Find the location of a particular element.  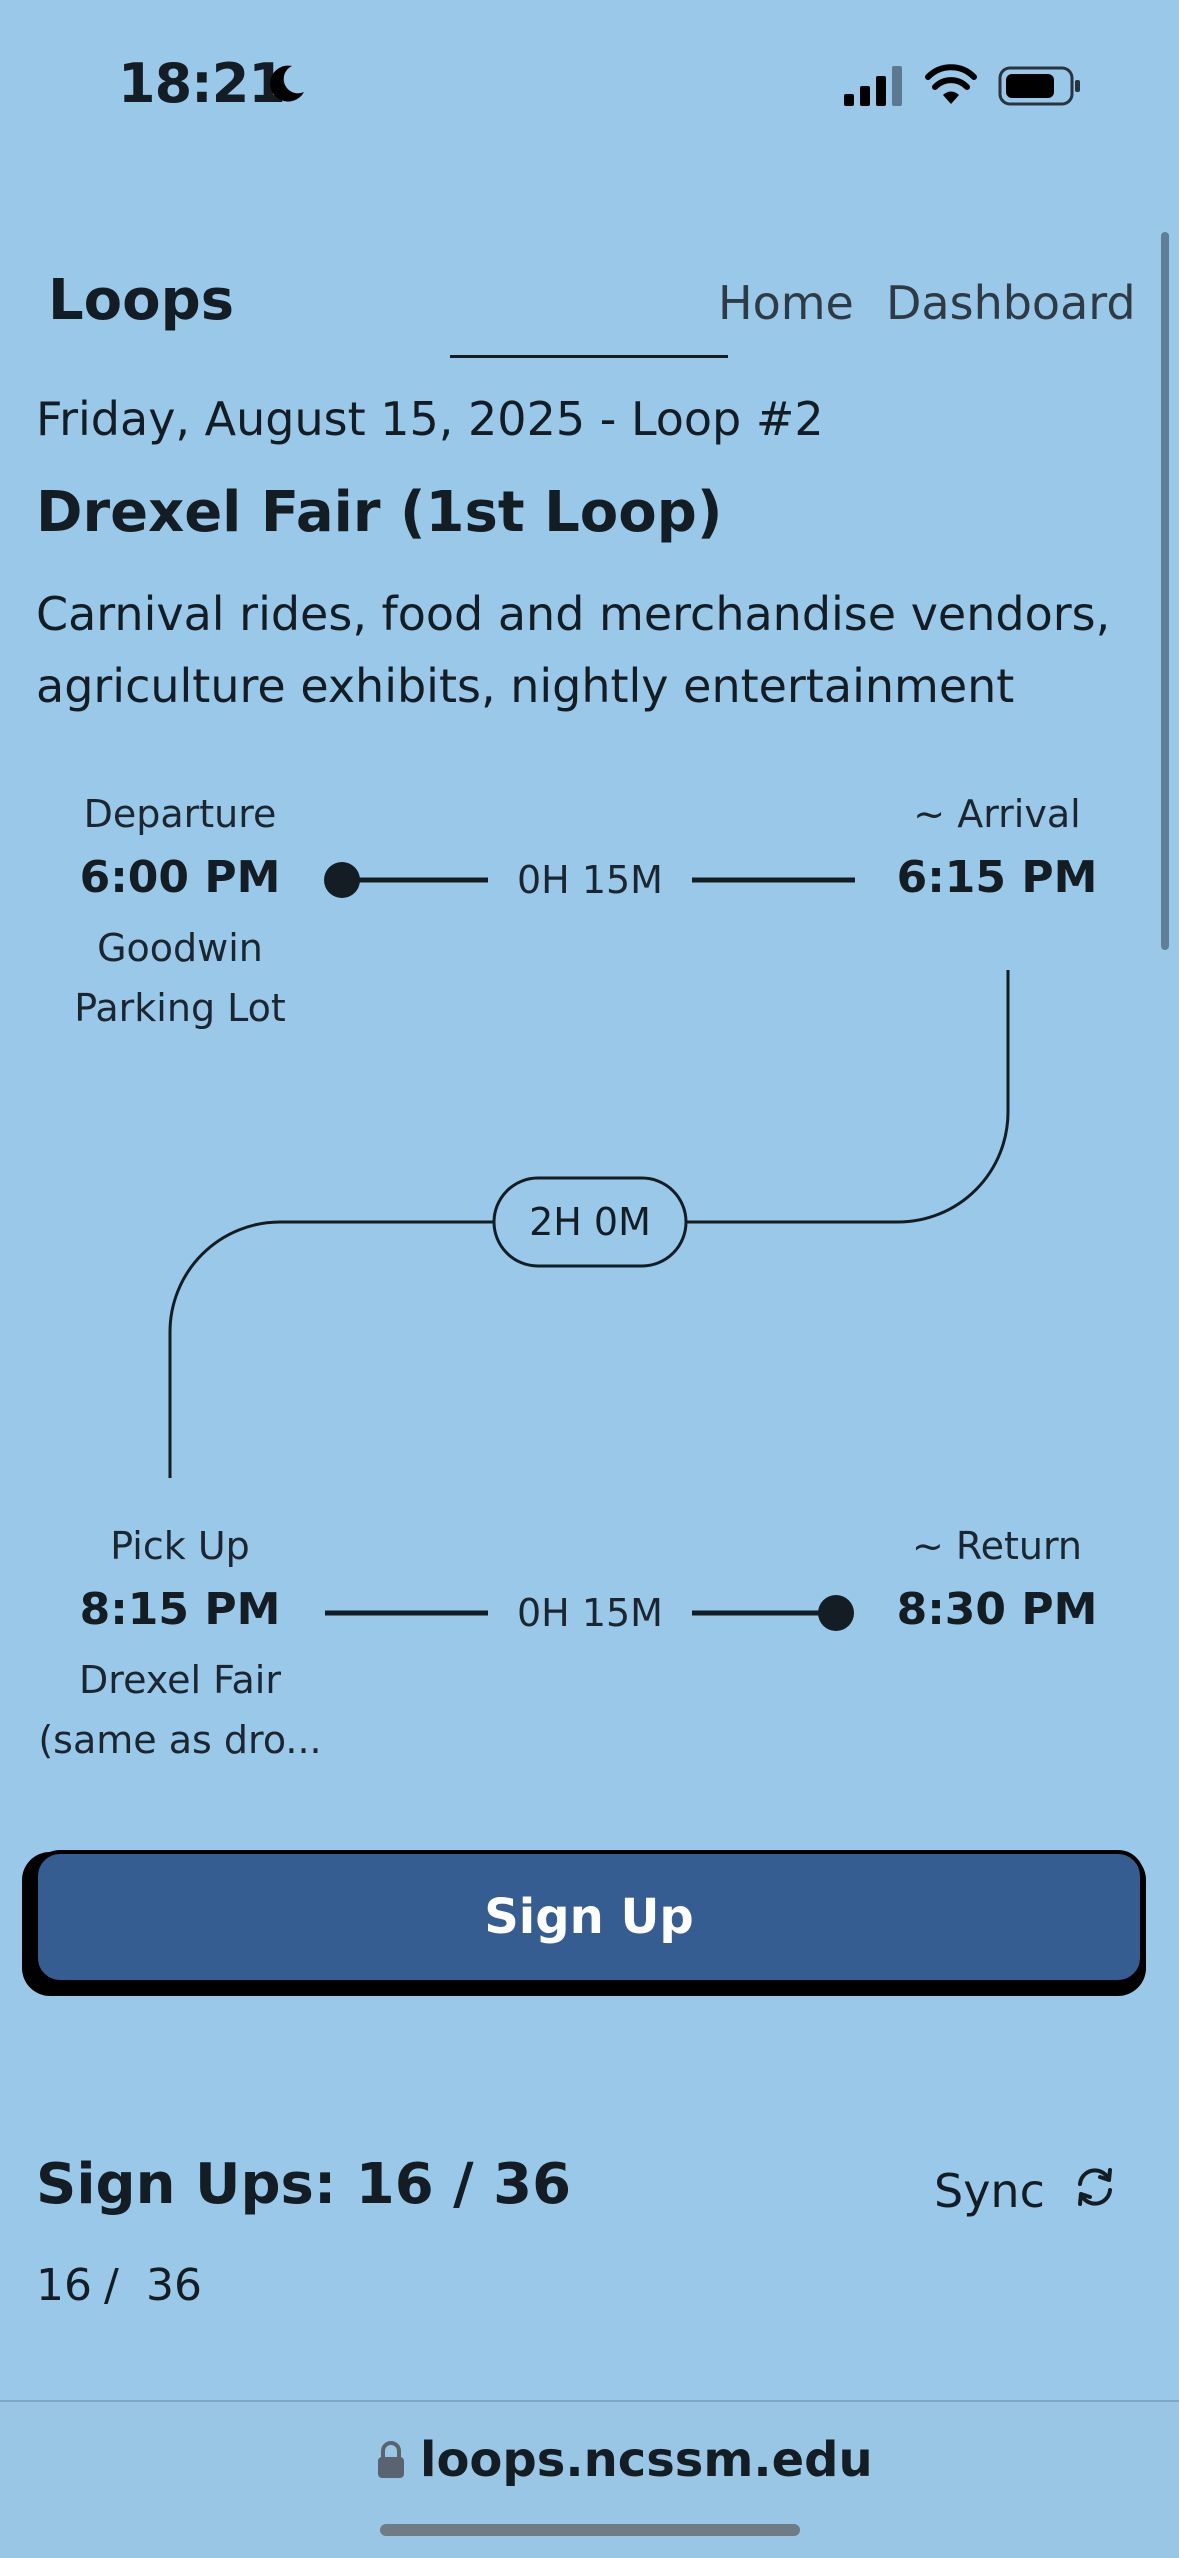

arrival-label: ~ Arrival is located at coordinates (997, 814).